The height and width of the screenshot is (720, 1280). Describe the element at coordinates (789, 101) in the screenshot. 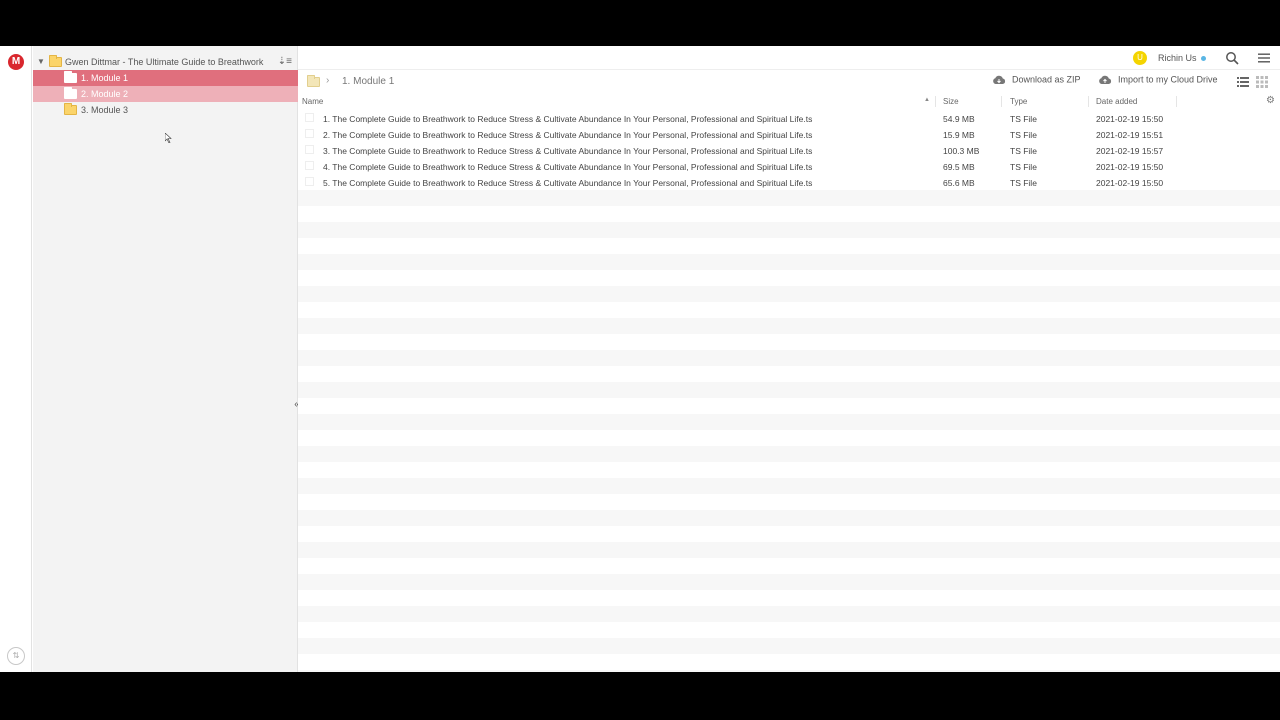

I see `table-header: Name ▲ Size Type Date added ⚙` at that location.